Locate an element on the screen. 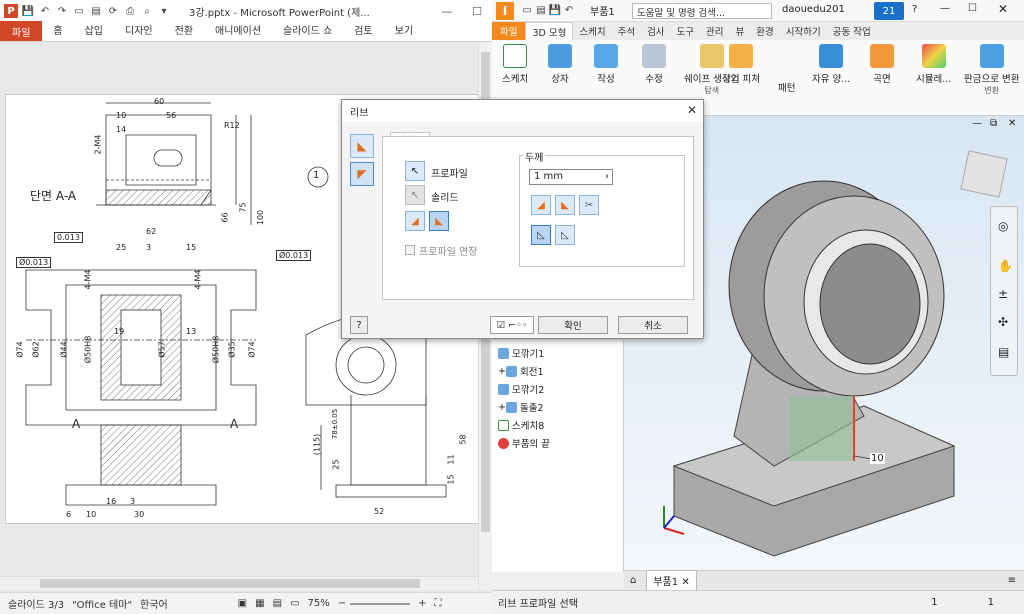  preview-checkbox-icon: ☑ is located at coordinates (501, 325).